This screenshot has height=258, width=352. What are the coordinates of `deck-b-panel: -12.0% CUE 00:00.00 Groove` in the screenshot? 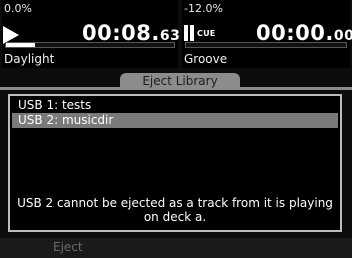 It's located at (267, 34).